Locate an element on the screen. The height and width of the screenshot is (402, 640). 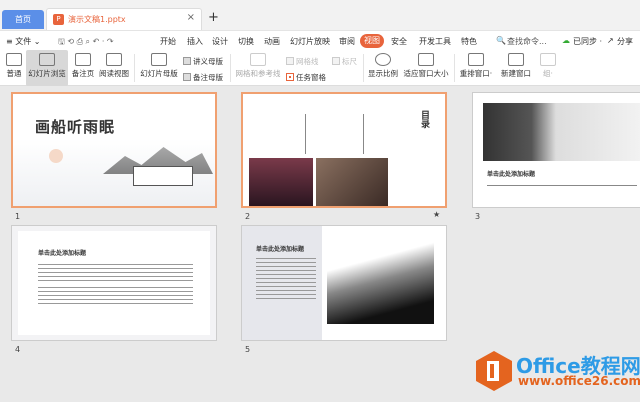
ruler-checkbox: 标尺 is located at coordinates (344, 61).